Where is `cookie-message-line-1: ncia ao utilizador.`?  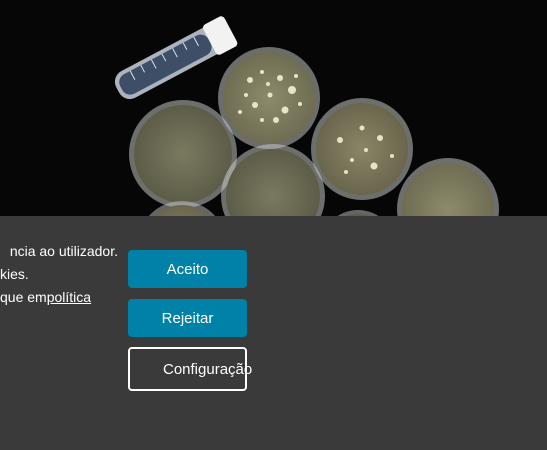
cookie-message-line-1: ncia ao utilizador. is located at coordinates (63, 251).